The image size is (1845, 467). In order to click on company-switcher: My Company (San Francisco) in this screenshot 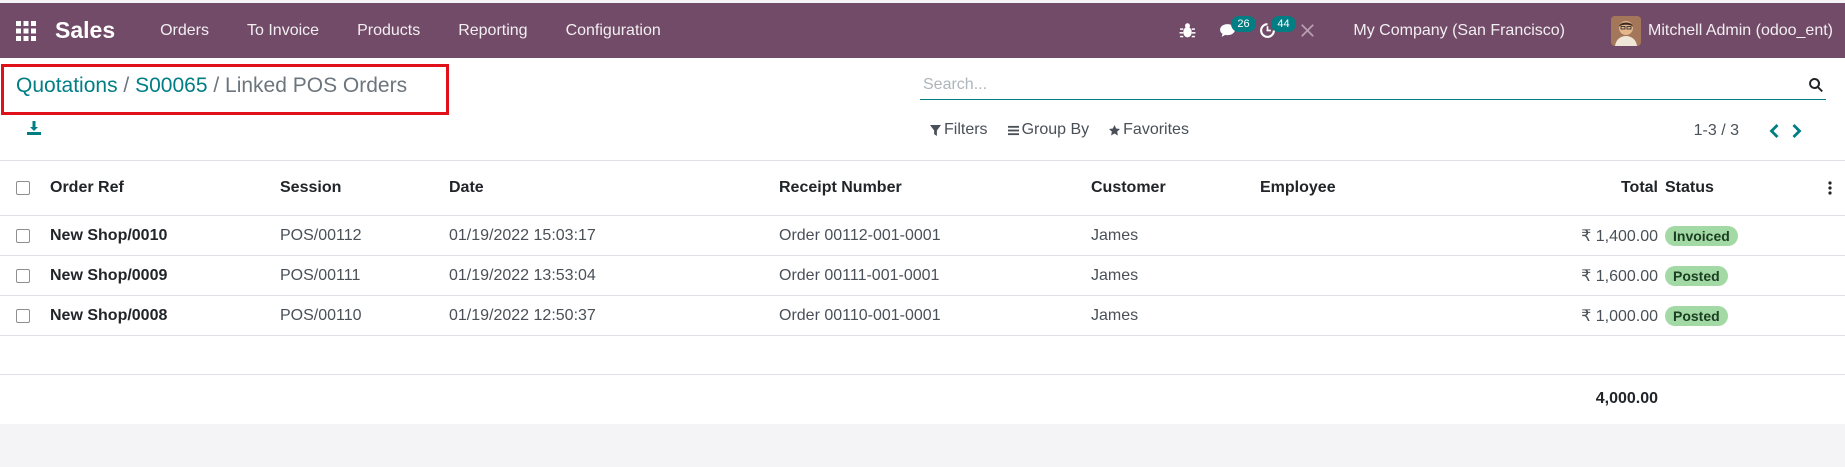, I will do `click(1459, 31)`.